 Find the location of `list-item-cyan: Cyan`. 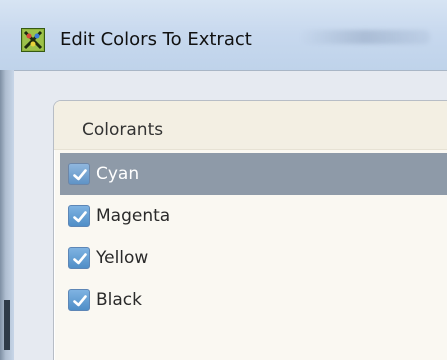

list-item-cyan: Cyan is located at coordinates (253, 174).